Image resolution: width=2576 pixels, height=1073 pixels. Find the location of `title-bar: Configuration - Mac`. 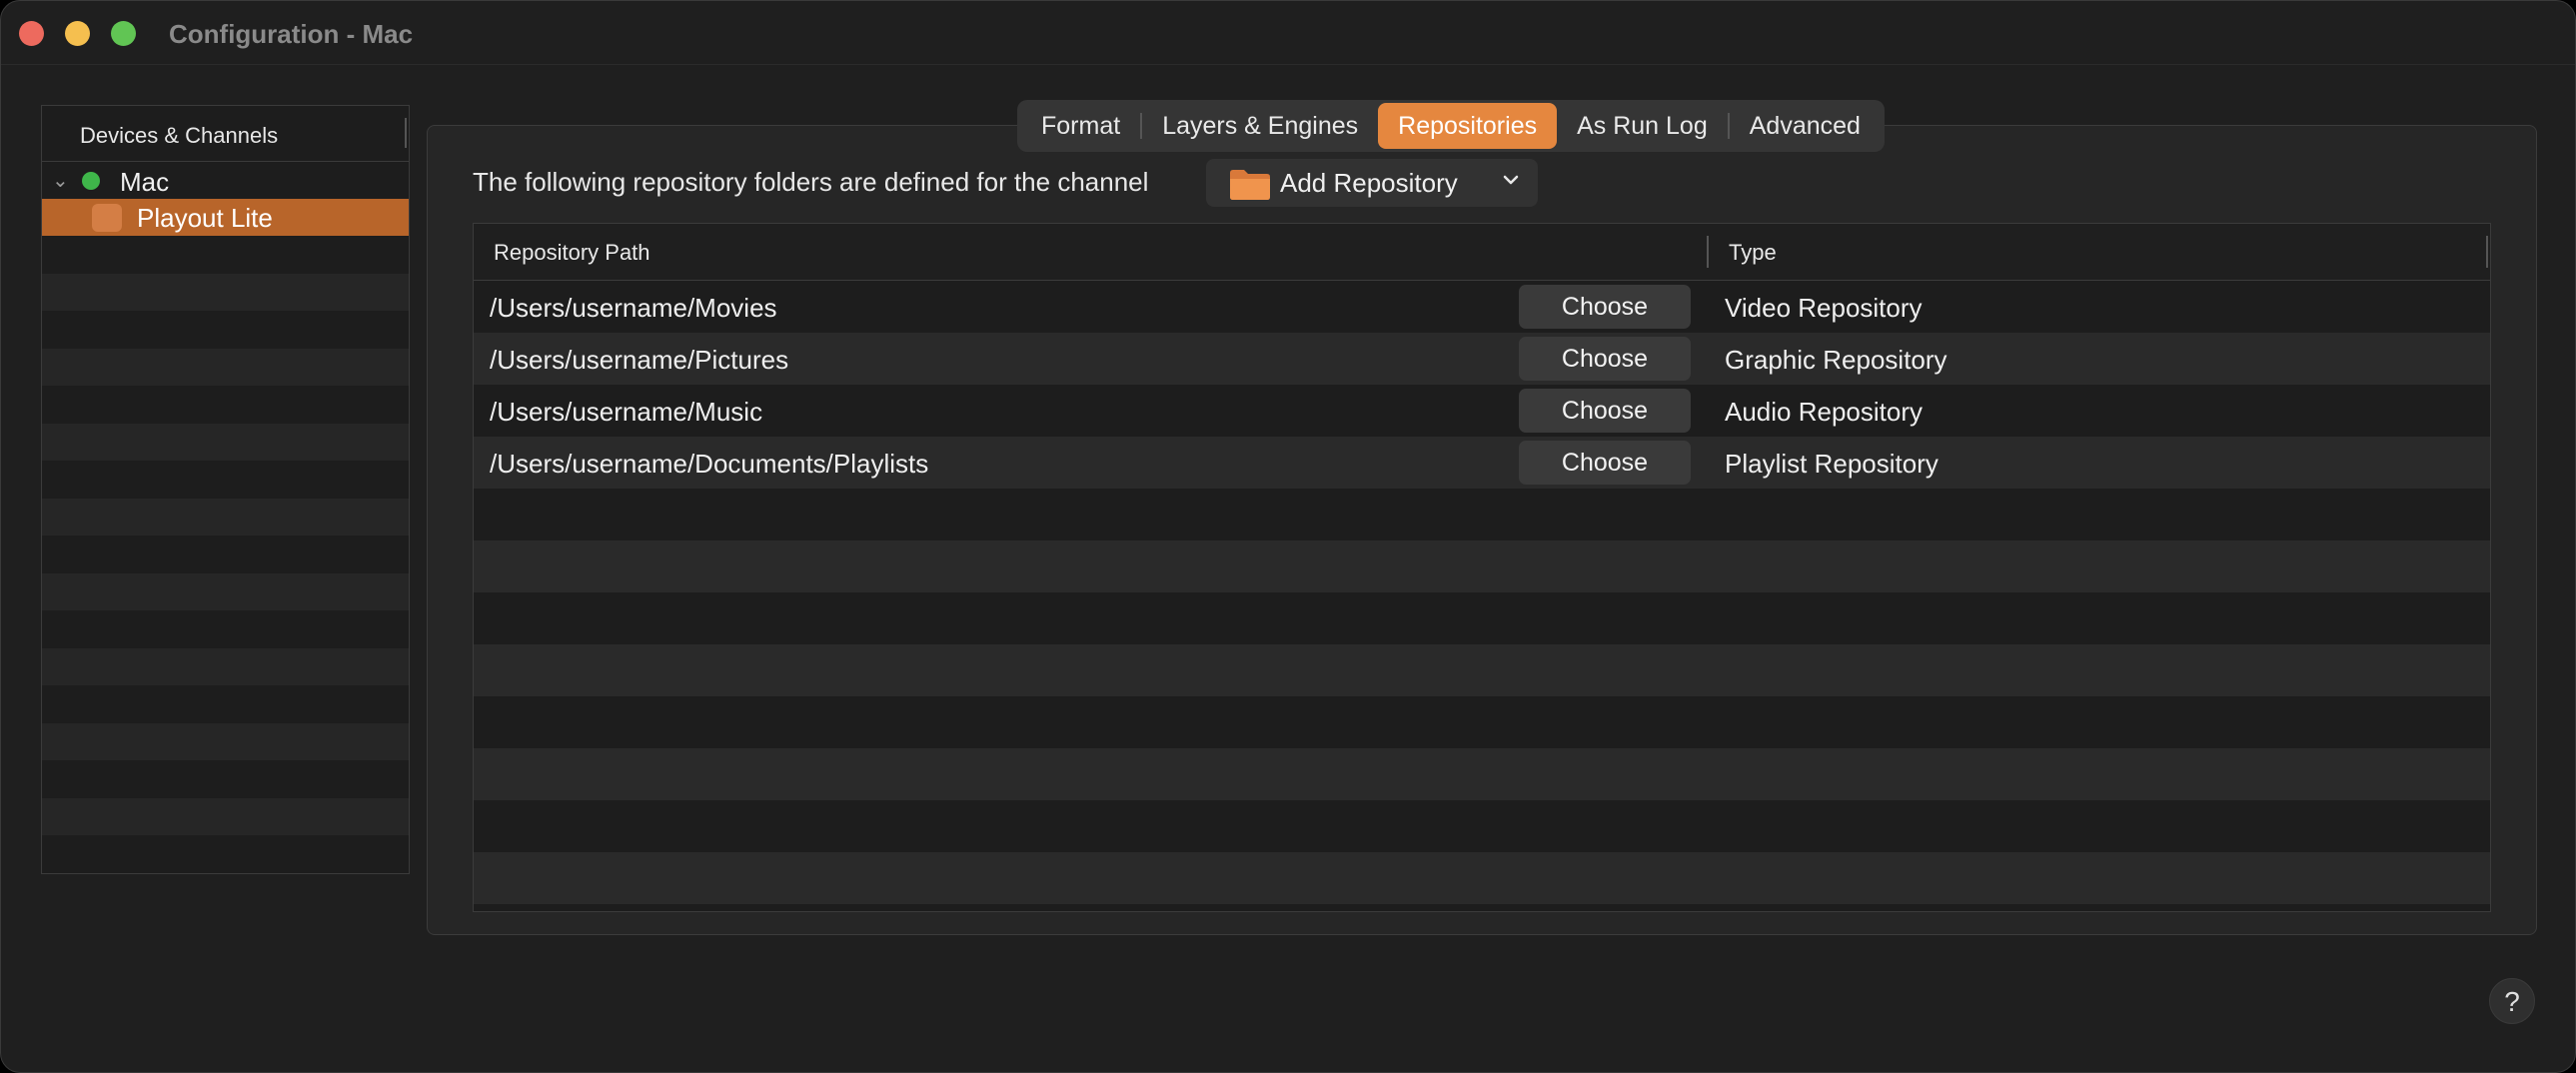

title-bar: Configuration - Mac is located at coordinates (1288, 33).